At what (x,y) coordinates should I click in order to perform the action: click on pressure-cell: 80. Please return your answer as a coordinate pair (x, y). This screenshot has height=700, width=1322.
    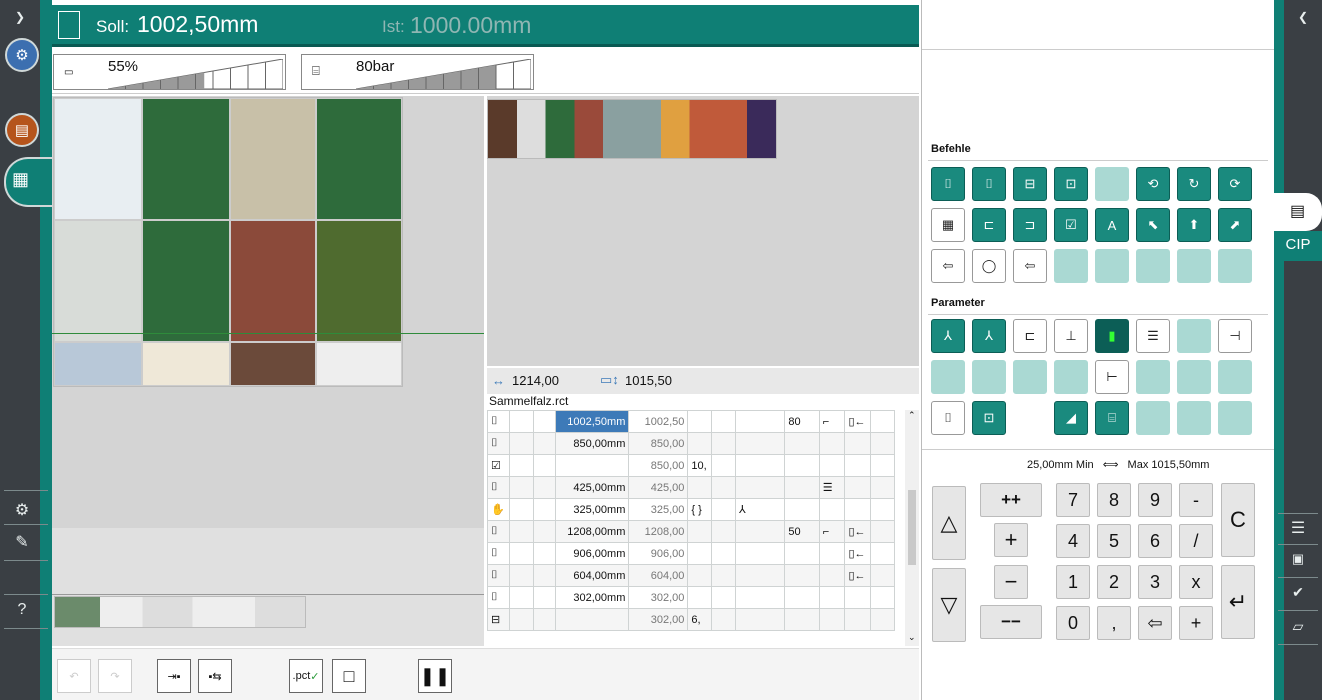
    Looking at the image, I should click on (802, 421).